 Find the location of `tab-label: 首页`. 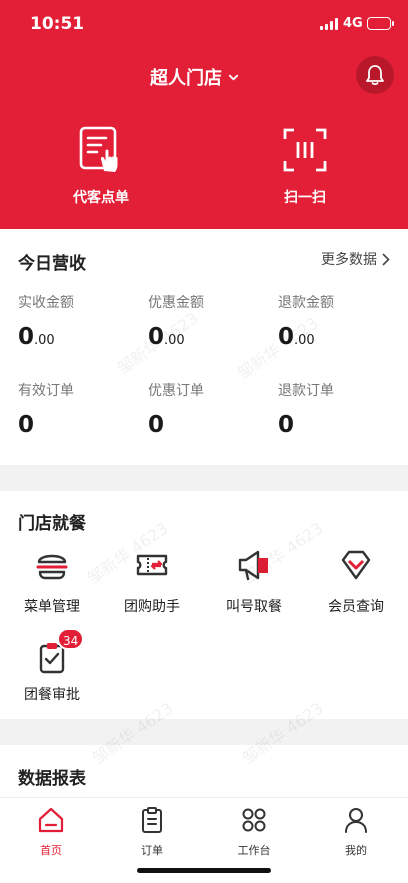

tab-label: 首页 is located at coordinates (51, 850).